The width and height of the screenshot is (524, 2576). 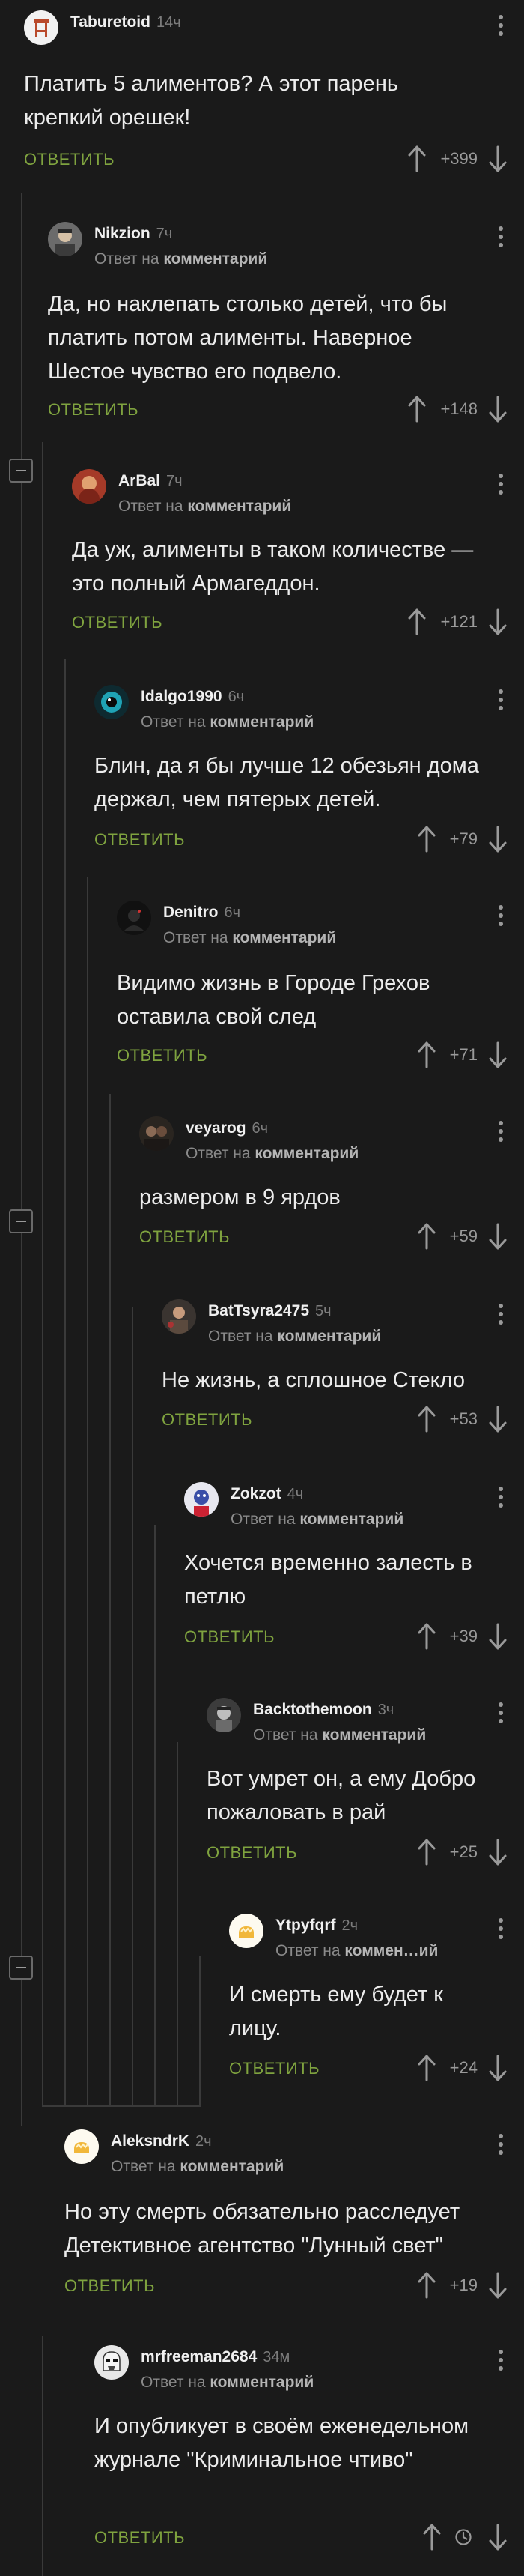 What do you see at coordinates (201, 913) in the screenshot?
I see `author-name: Denitro 6ч` at bounding box center [201, 913].